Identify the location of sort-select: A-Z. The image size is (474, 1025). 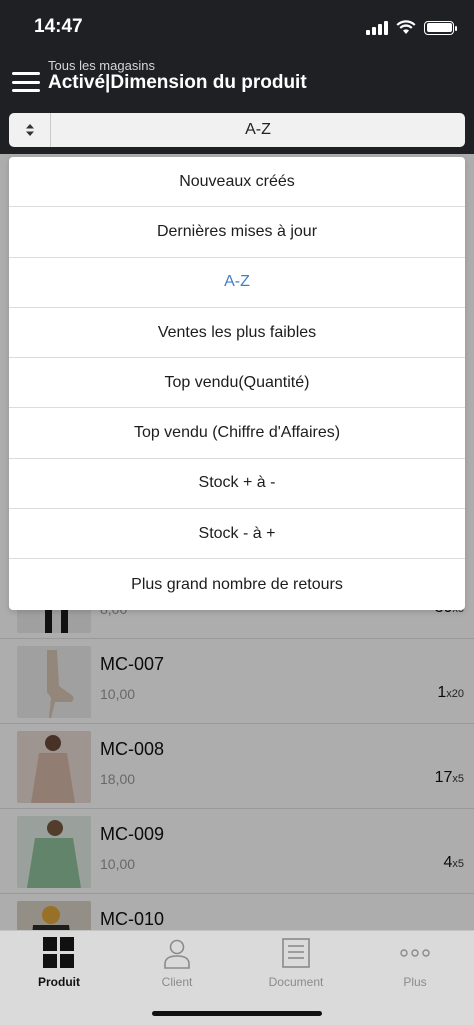
(237, 130).